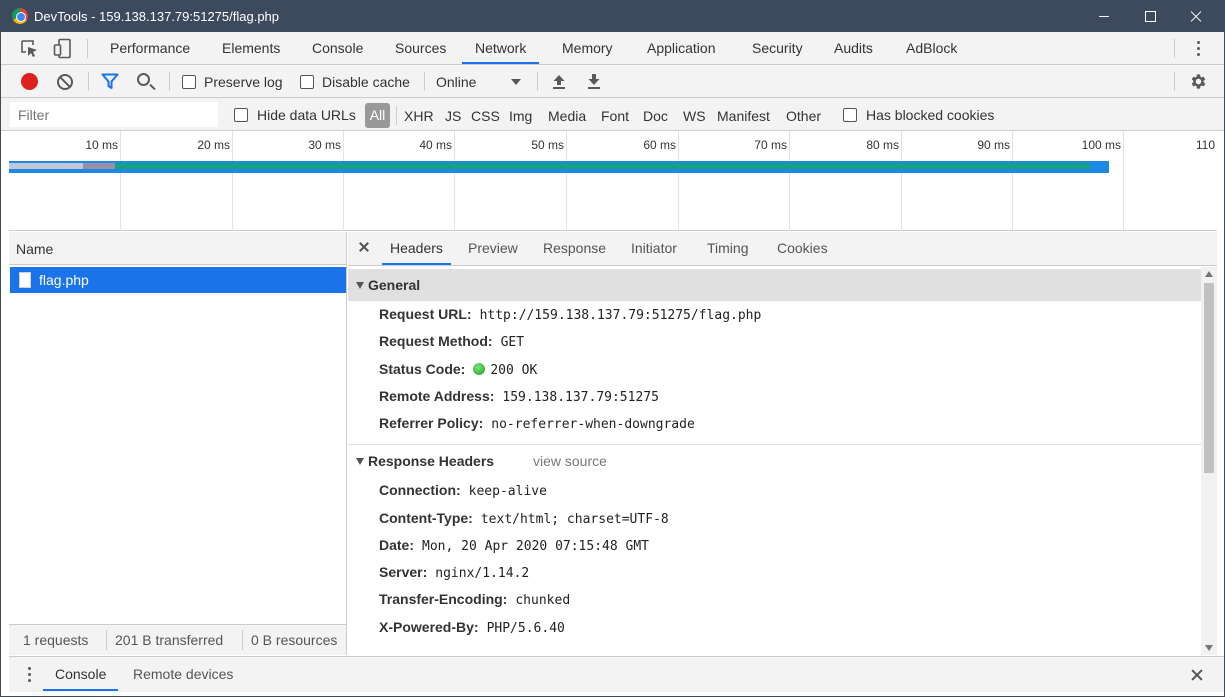  I want to click on section-title: General, so click(394, 285).